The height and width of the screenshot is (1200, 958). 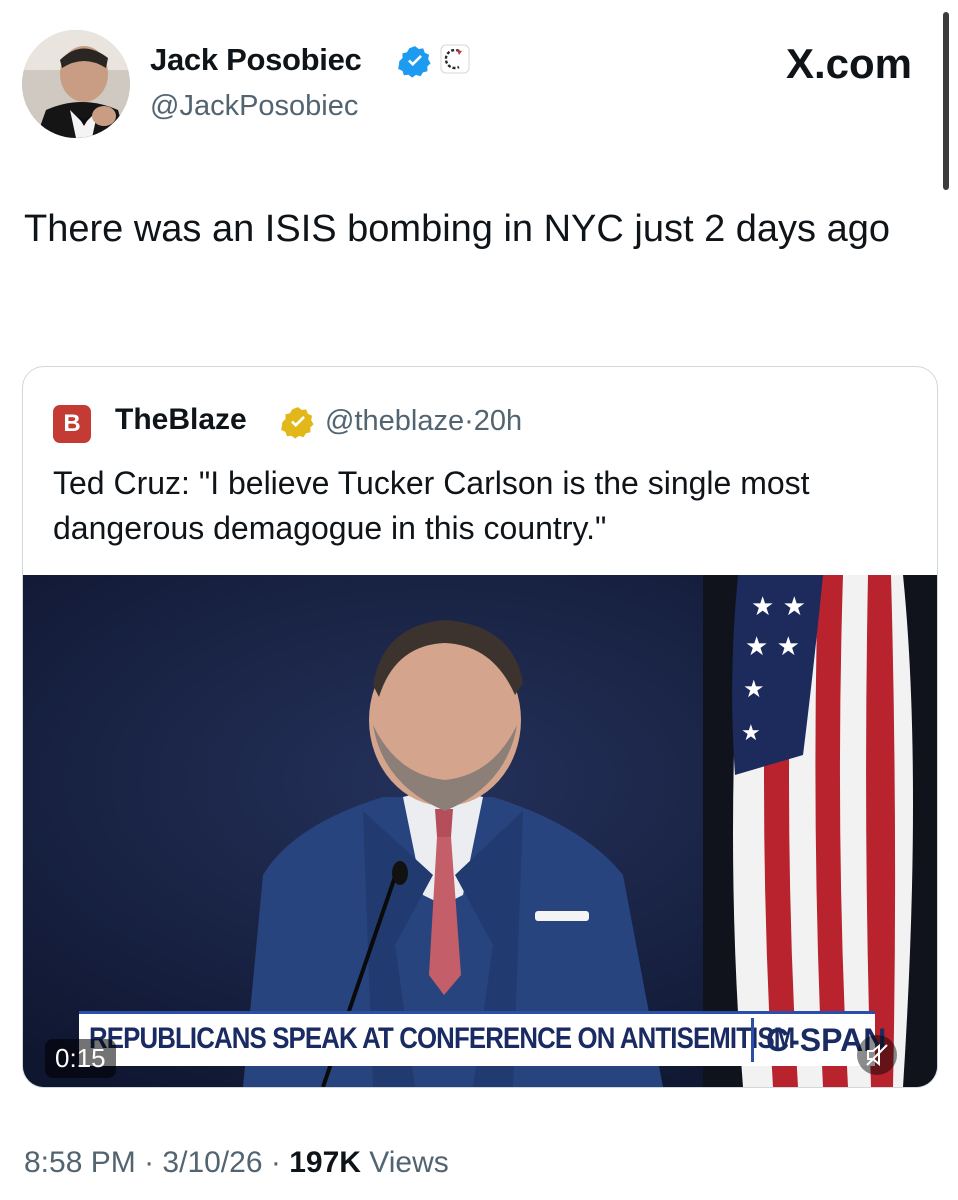 I want to click on video-timer: 0:15, so click(x=80, y=1058).